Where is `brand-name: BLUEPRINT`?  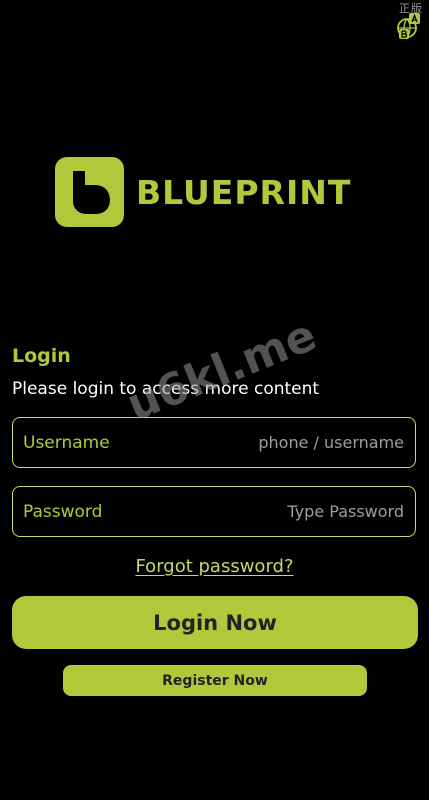
brand-name: BLUEPRINT is located at coordinates (244, 192).